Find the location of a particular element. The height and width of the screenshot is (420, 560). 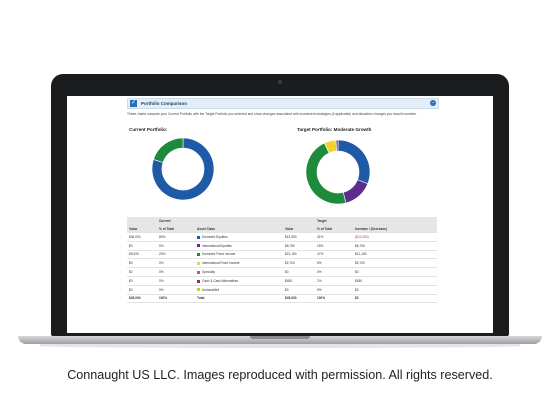

total-cur-value: $45,000 is located at coordinates (142, 299).